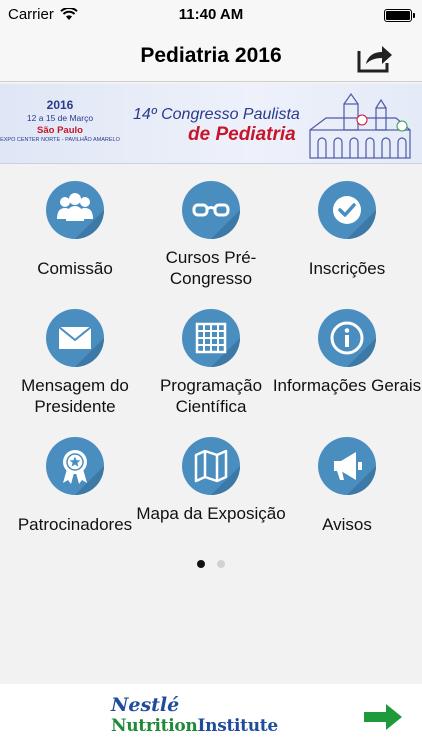 This screenshot has height=750, width=422. I want to click on megaphone-icon, so click(348, 466).